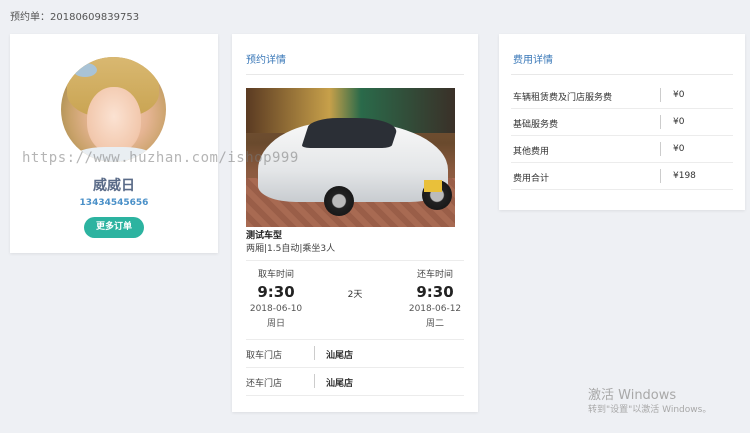 The width and height of the screenshot is (750, 433). I want to click on fee-row: 其他费用 ¥0, so click(622, 149).